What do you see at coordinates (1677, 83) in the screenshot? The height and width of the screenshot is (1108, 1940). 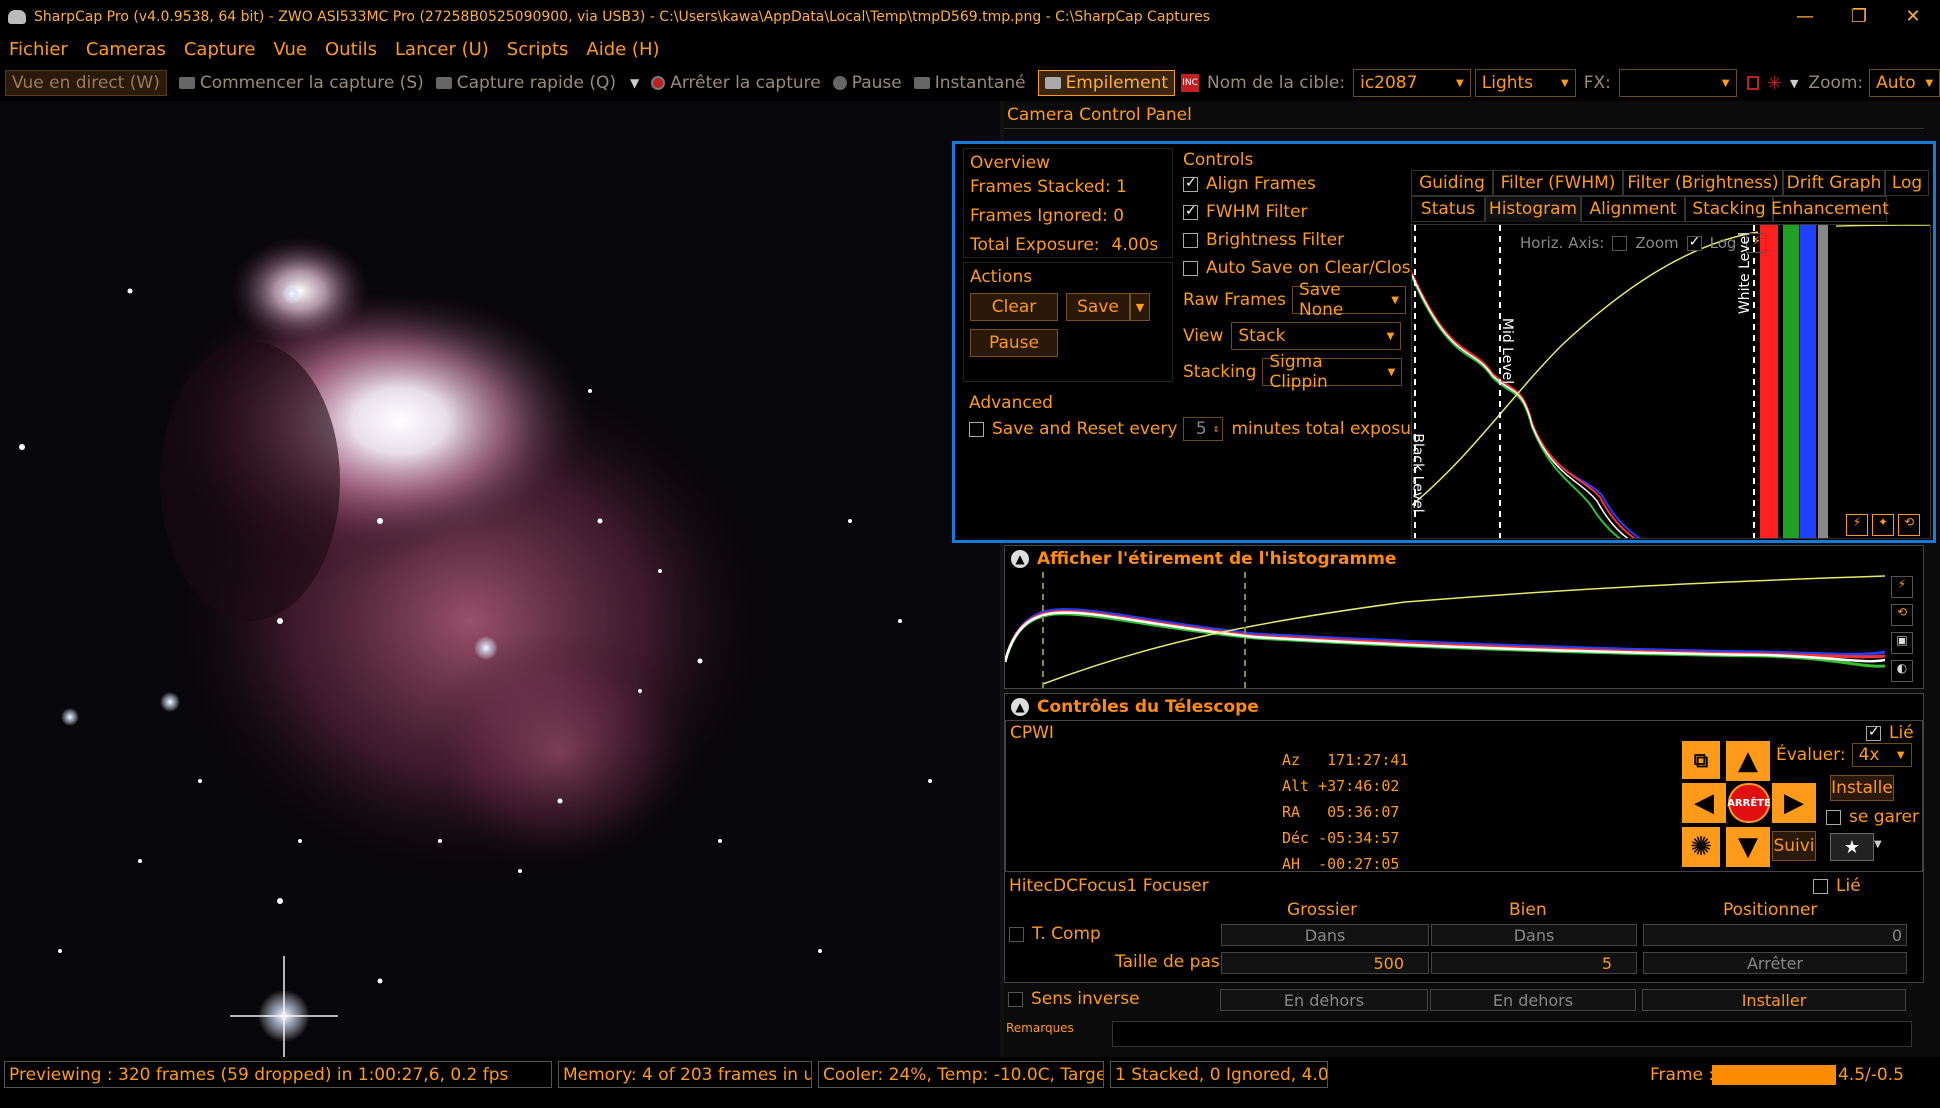 I see `fx-combo: ▼` at bounding box center [1677, 83].